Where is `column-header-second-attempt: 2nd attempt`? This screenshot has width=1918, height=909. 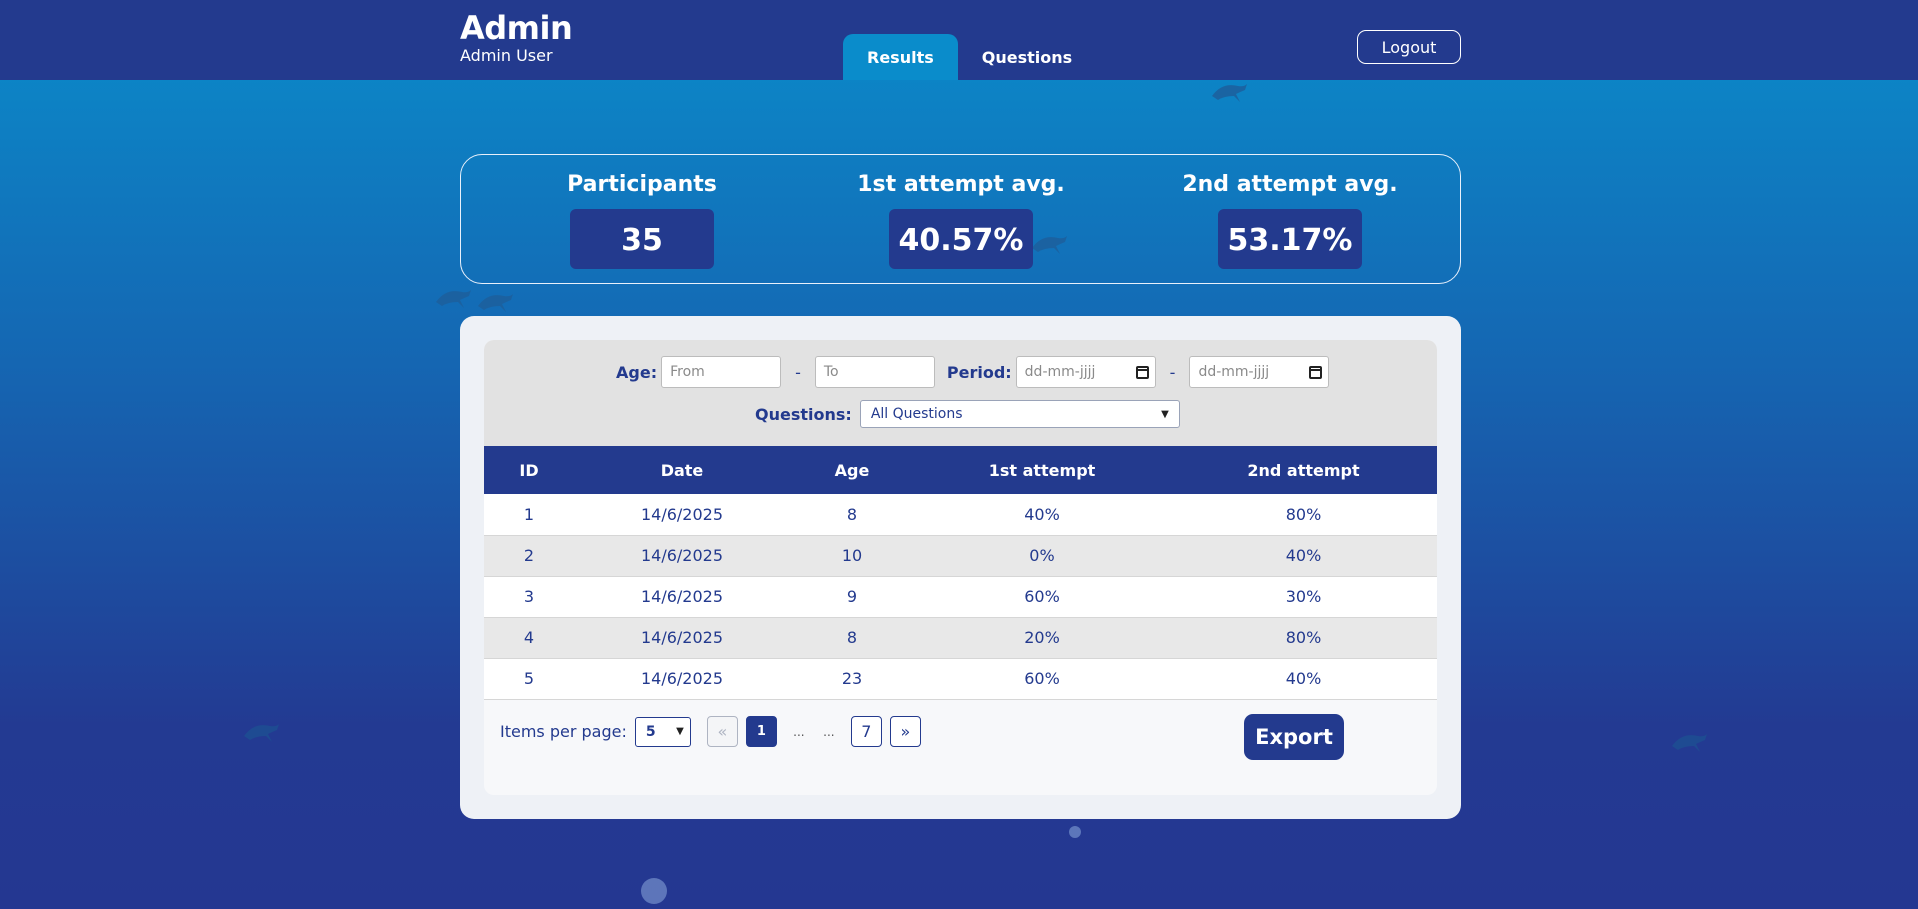
column-header-second-attempt: 2nd attempt is located at coordinates (1303, 470).